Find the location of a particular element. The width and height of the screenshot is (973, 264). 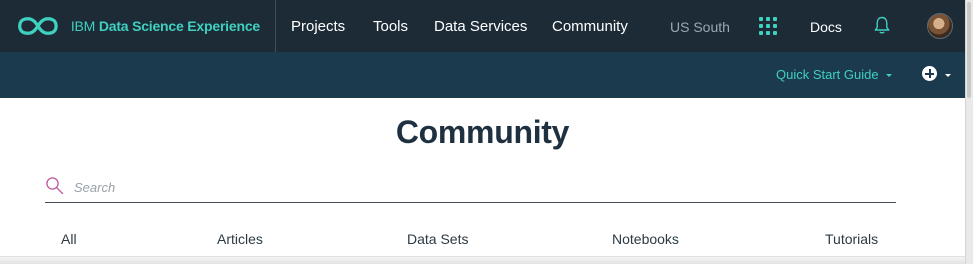

plus-circle-icon is located at coordinates (929, 73).